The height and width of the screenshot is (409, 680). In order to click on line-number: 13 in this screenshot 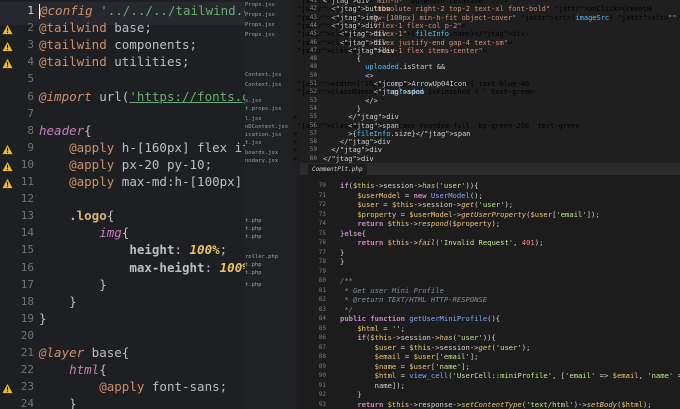, I will do `click(27, 216)`.